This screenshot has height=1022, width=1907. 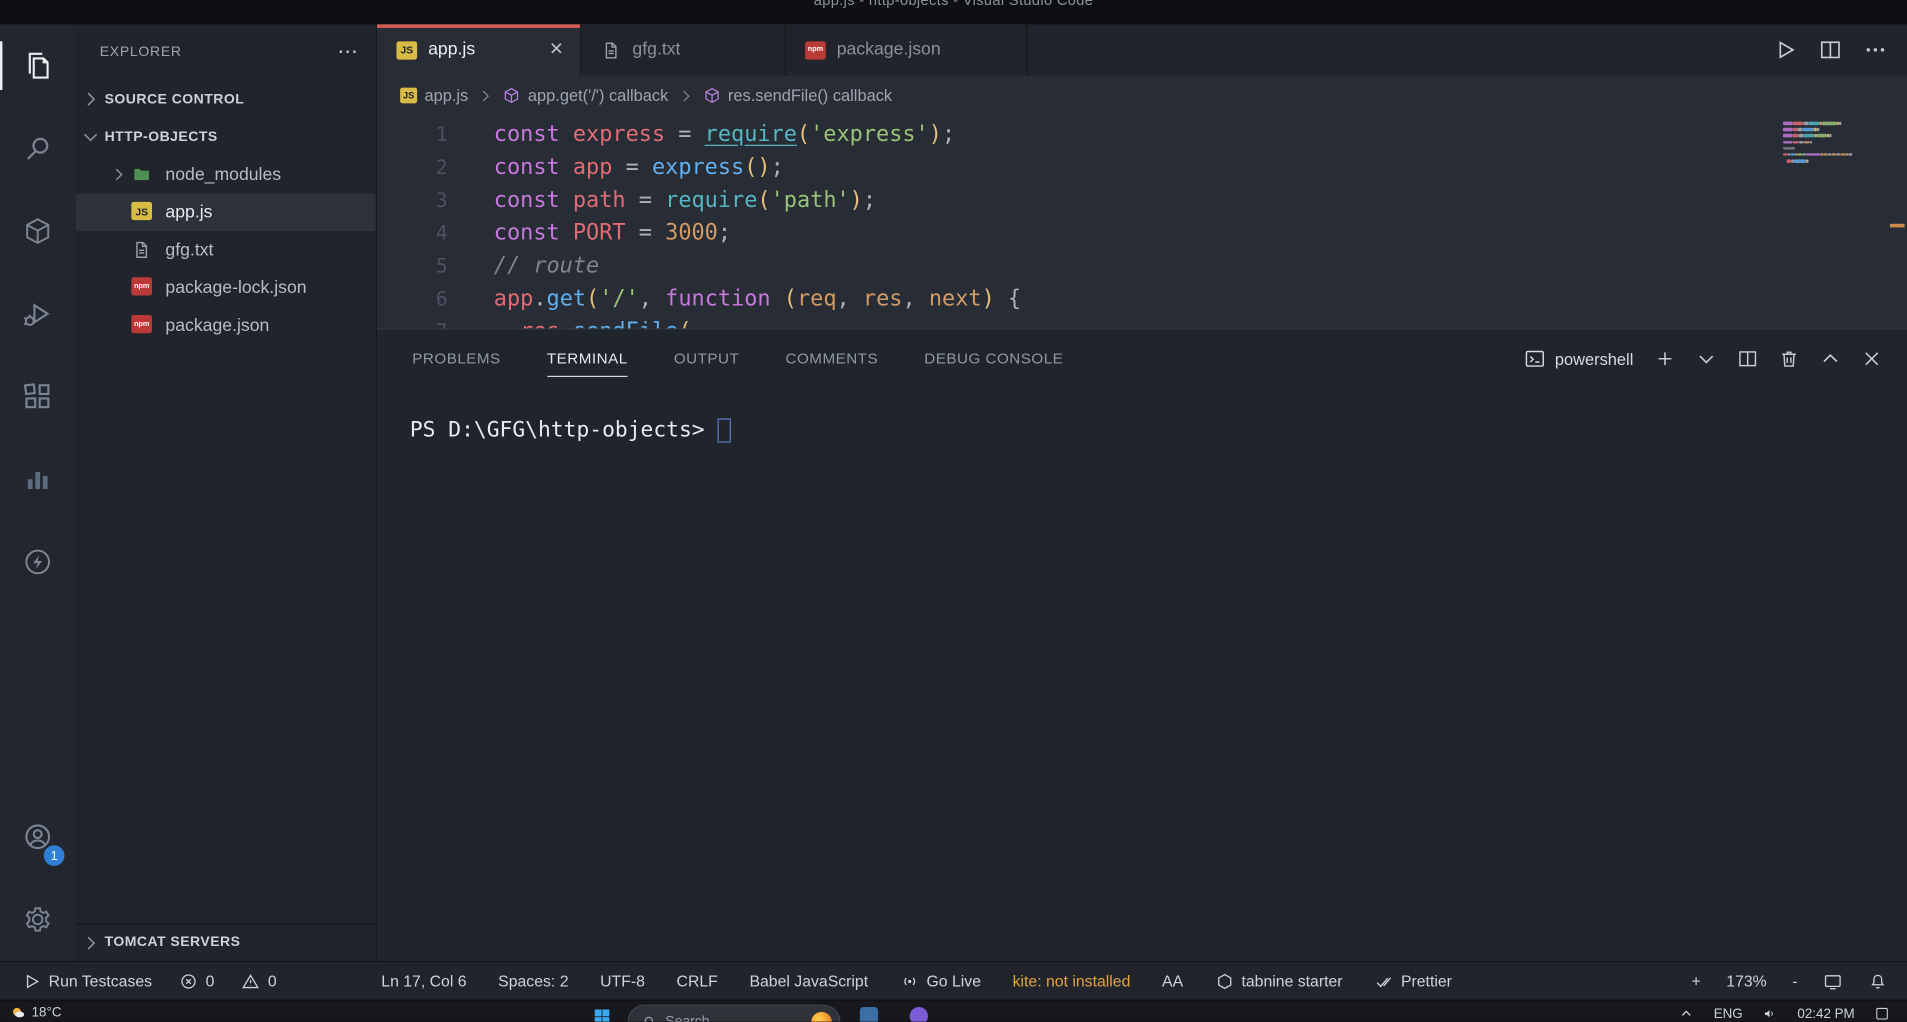 I want to click on notification-icon, so click(x=1882, y=1014).